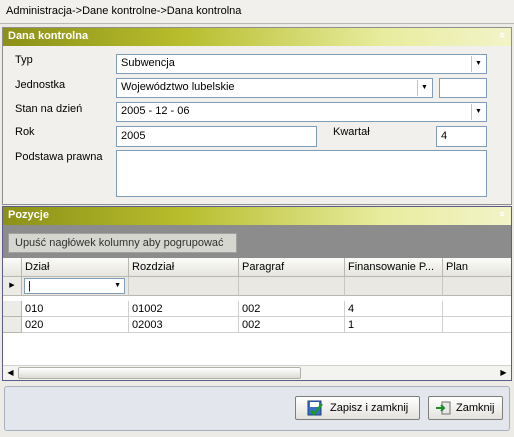 Image resolution: width=514 pixels, height=437 pixels. What do you see at coordinates (369, 408) in the screenshot?
I see `save-close-label: Zapisz i zamknij` at bounding box center [369, 408].